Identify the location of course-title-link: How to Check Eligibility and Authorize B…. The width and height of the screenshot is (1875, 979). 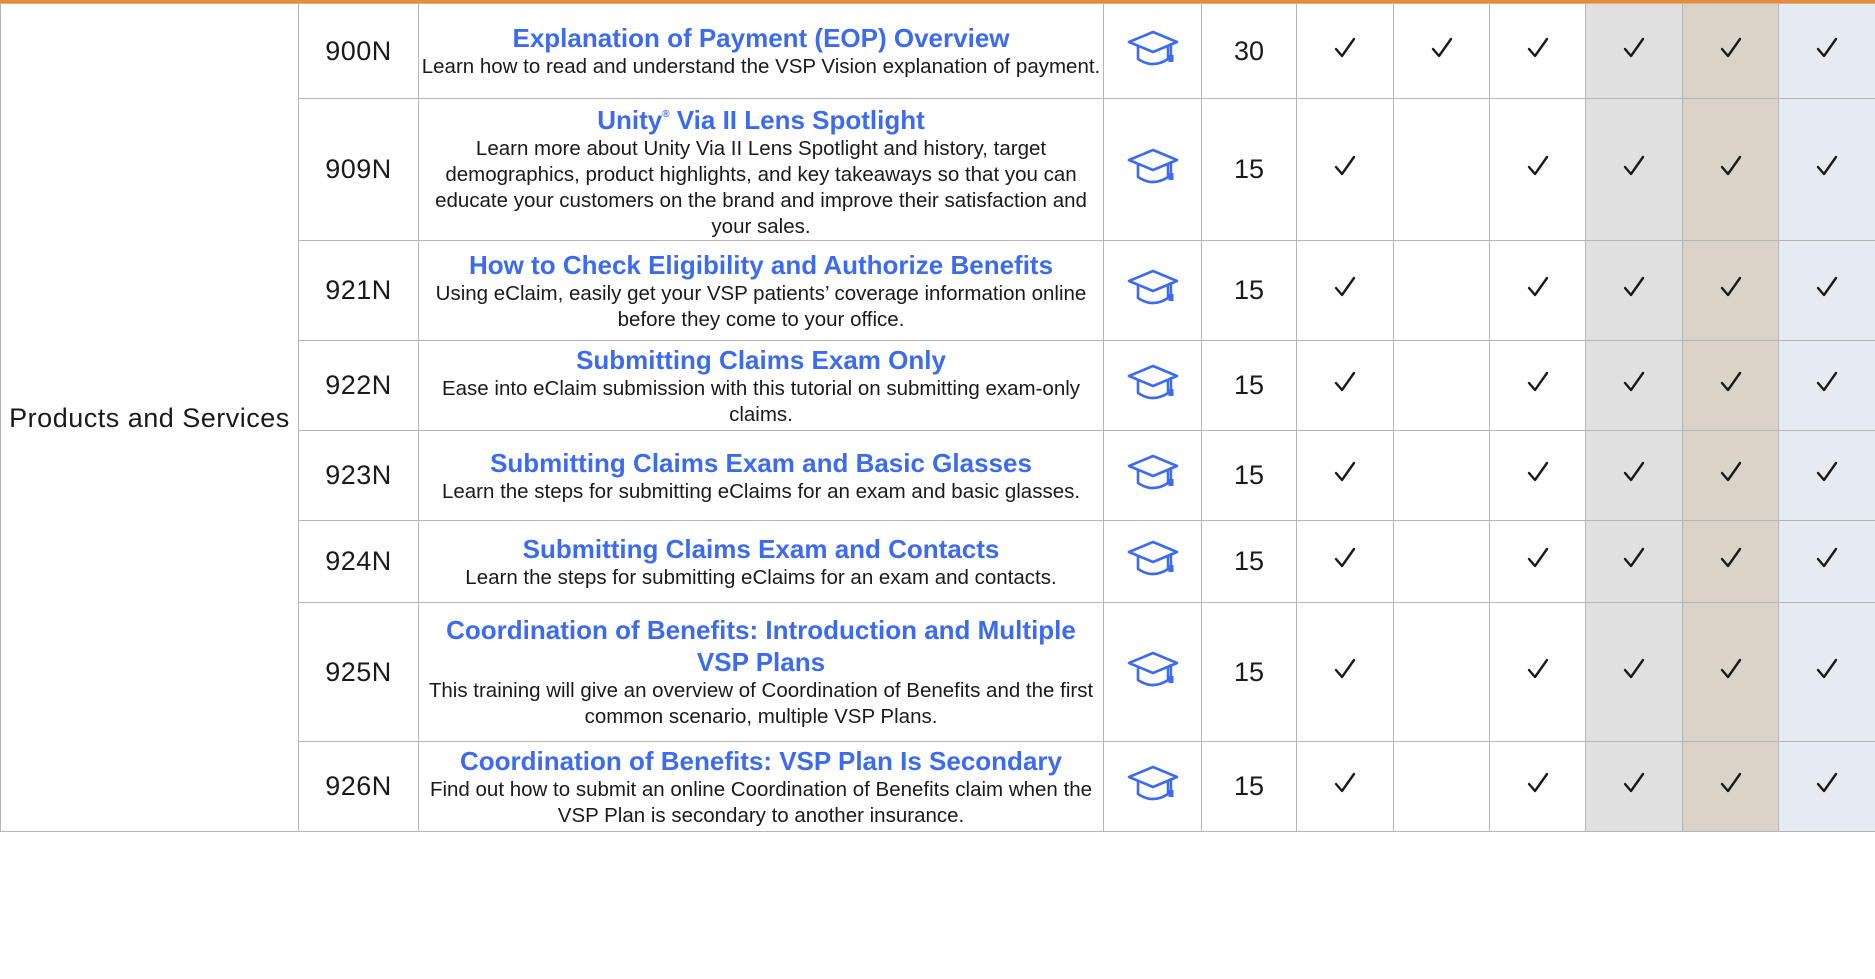
(761, 265).